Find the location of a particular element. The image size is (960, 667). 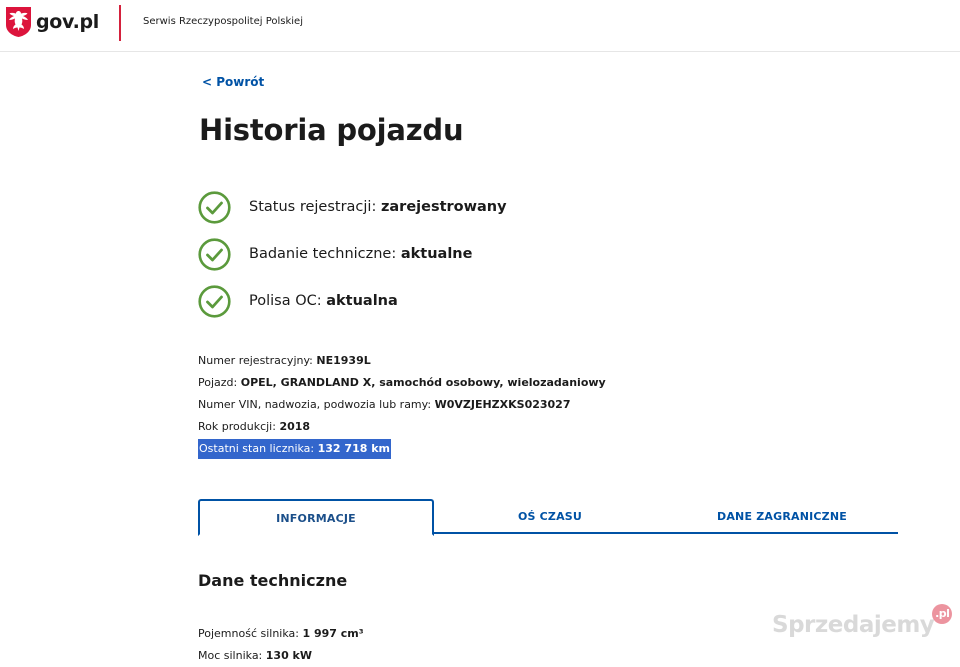

status-label: Badanie techniczne: is located at coordinates (325, 254).